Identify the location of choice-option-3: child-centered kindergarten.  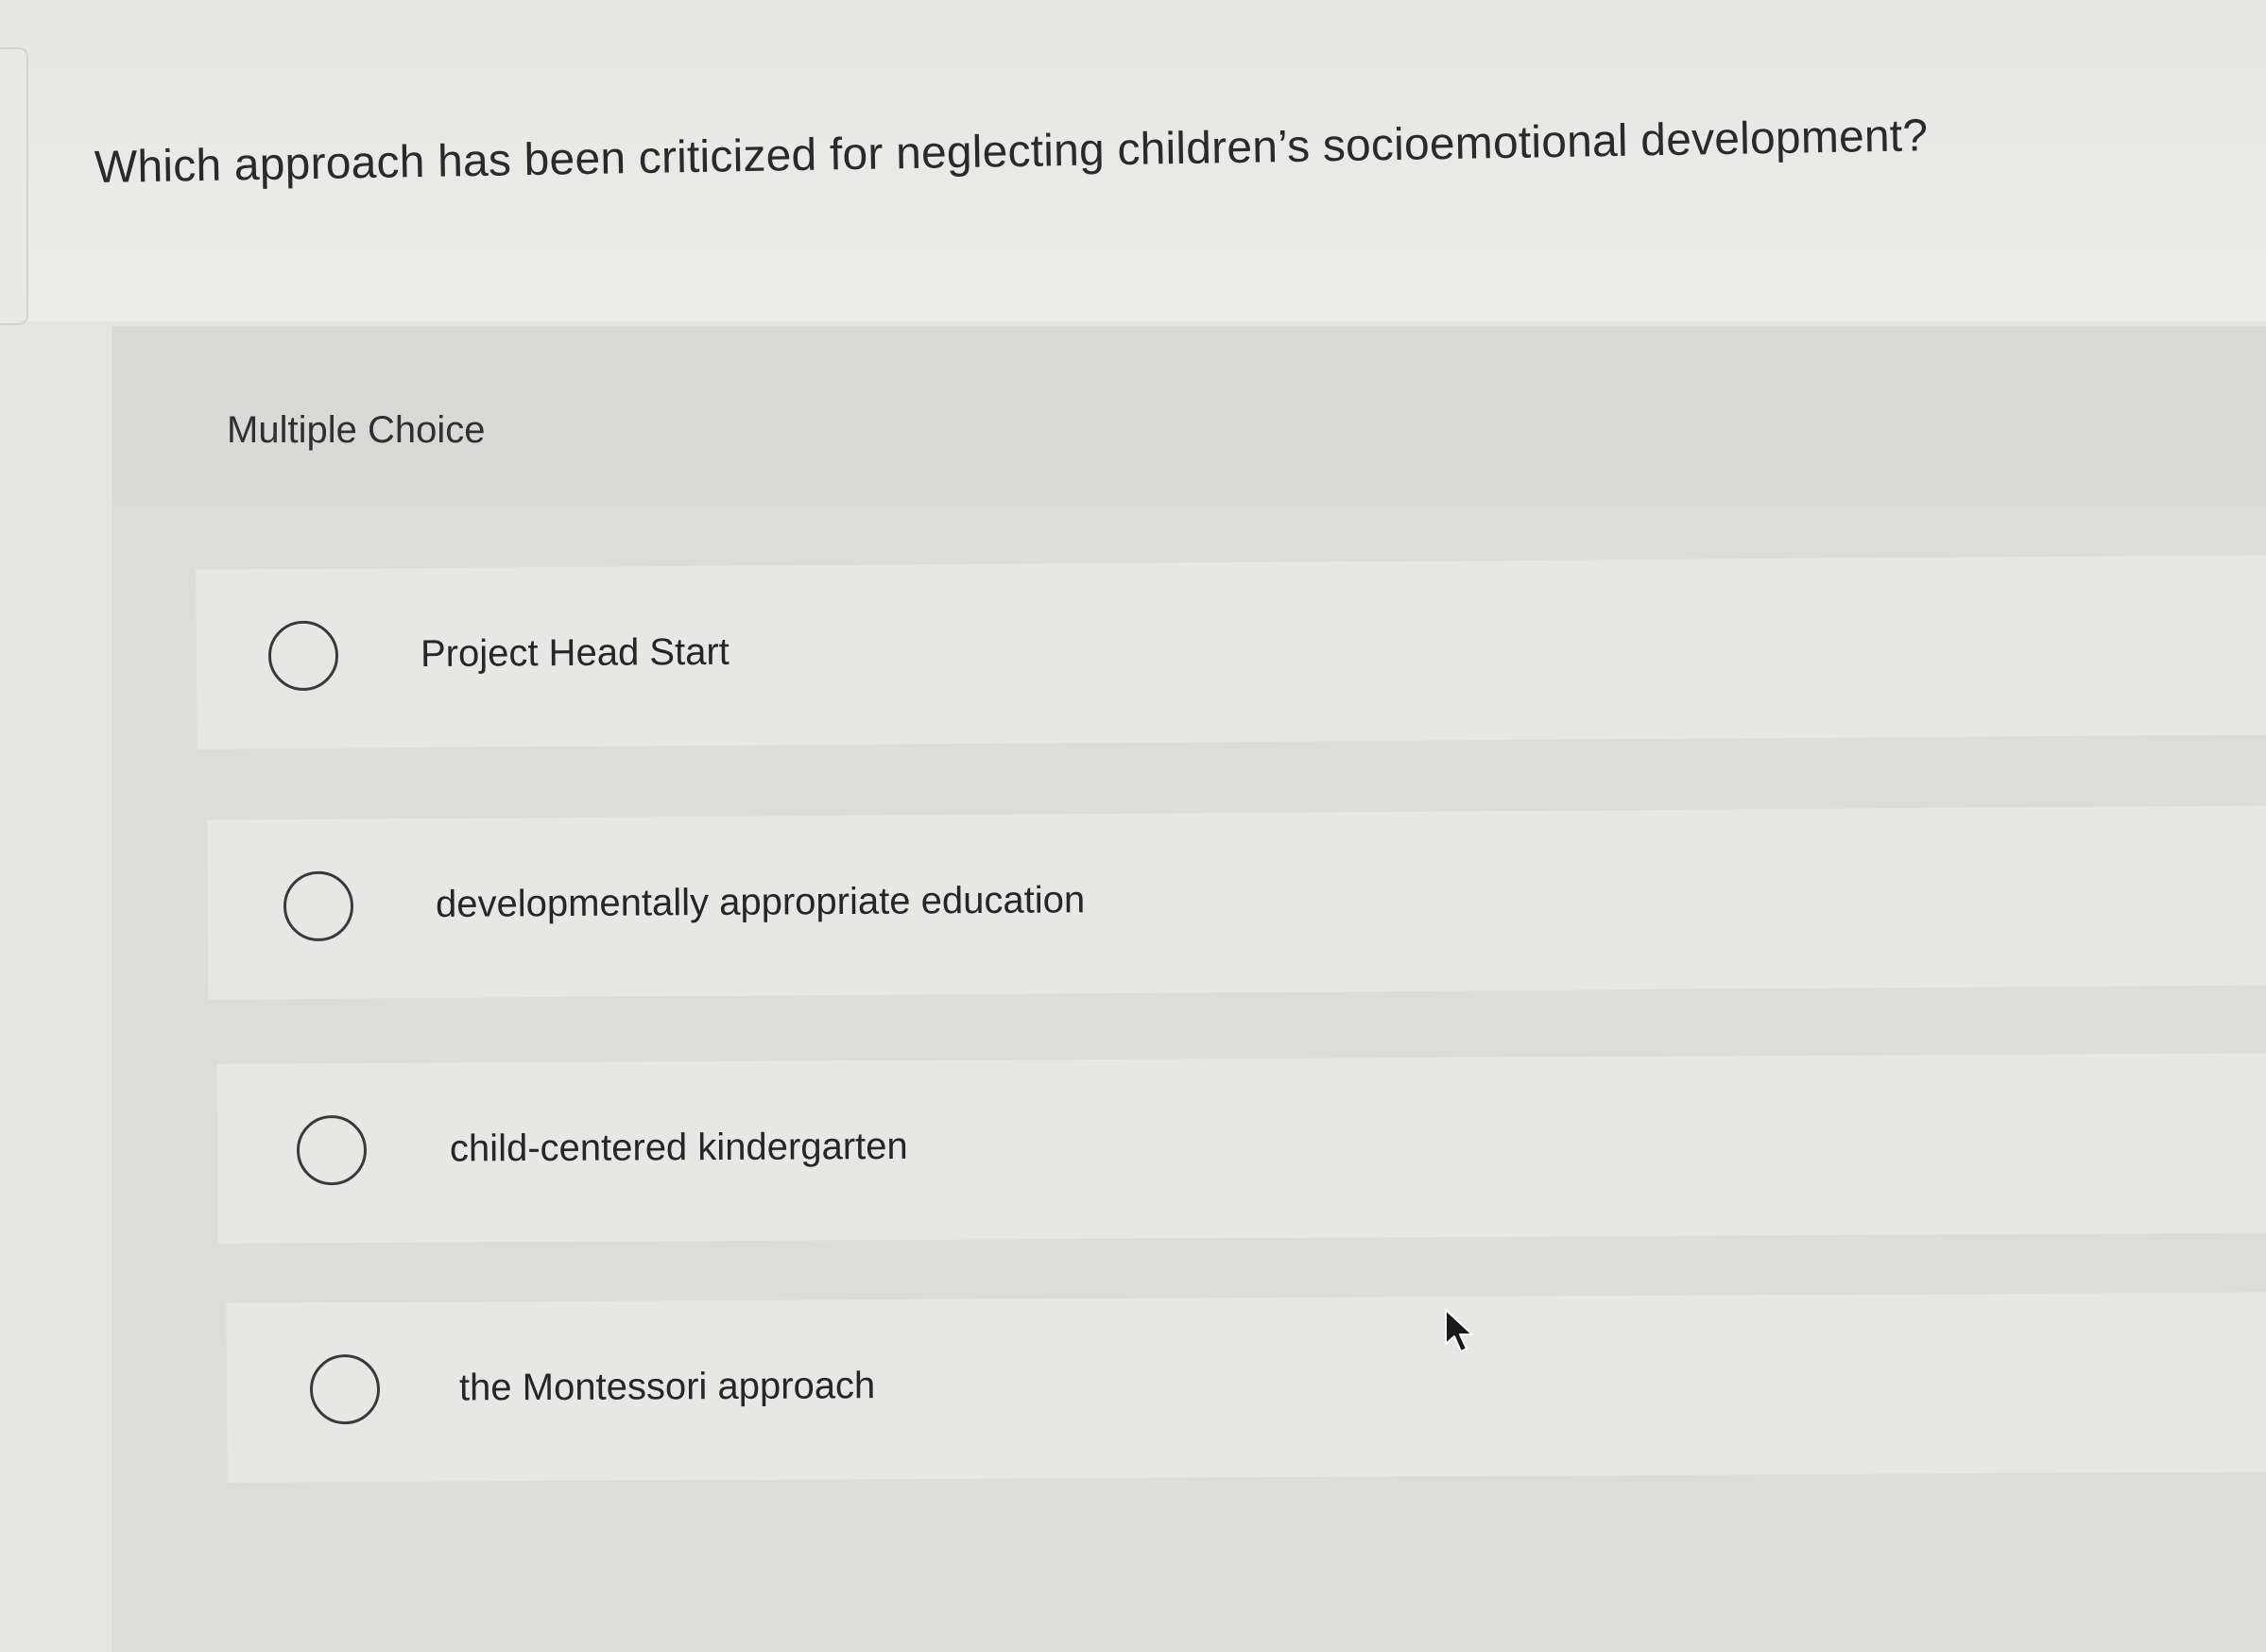
(1241, 1148).